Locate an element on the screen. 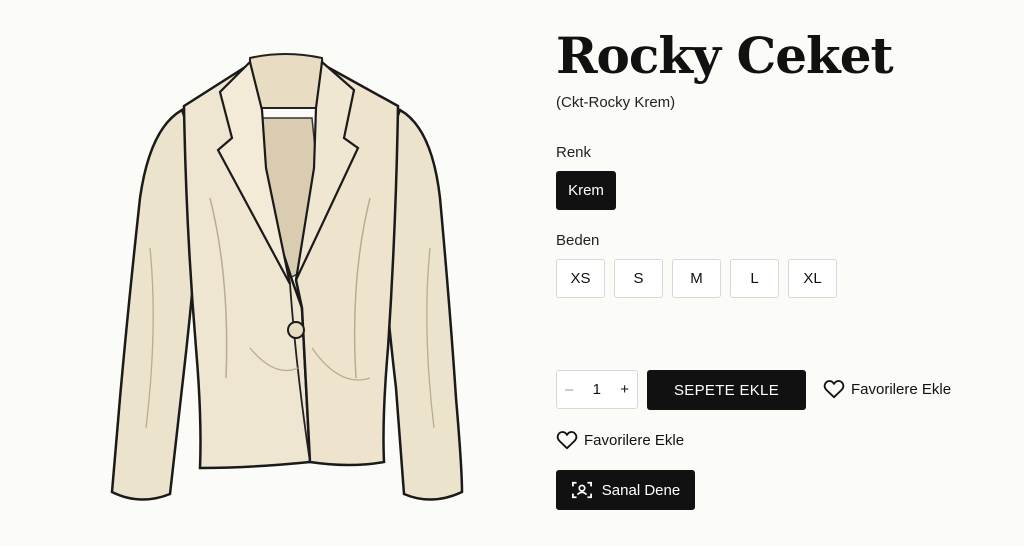  product-sku: (Ckt-Rocky Krem) is located at coordinates (616, 102).